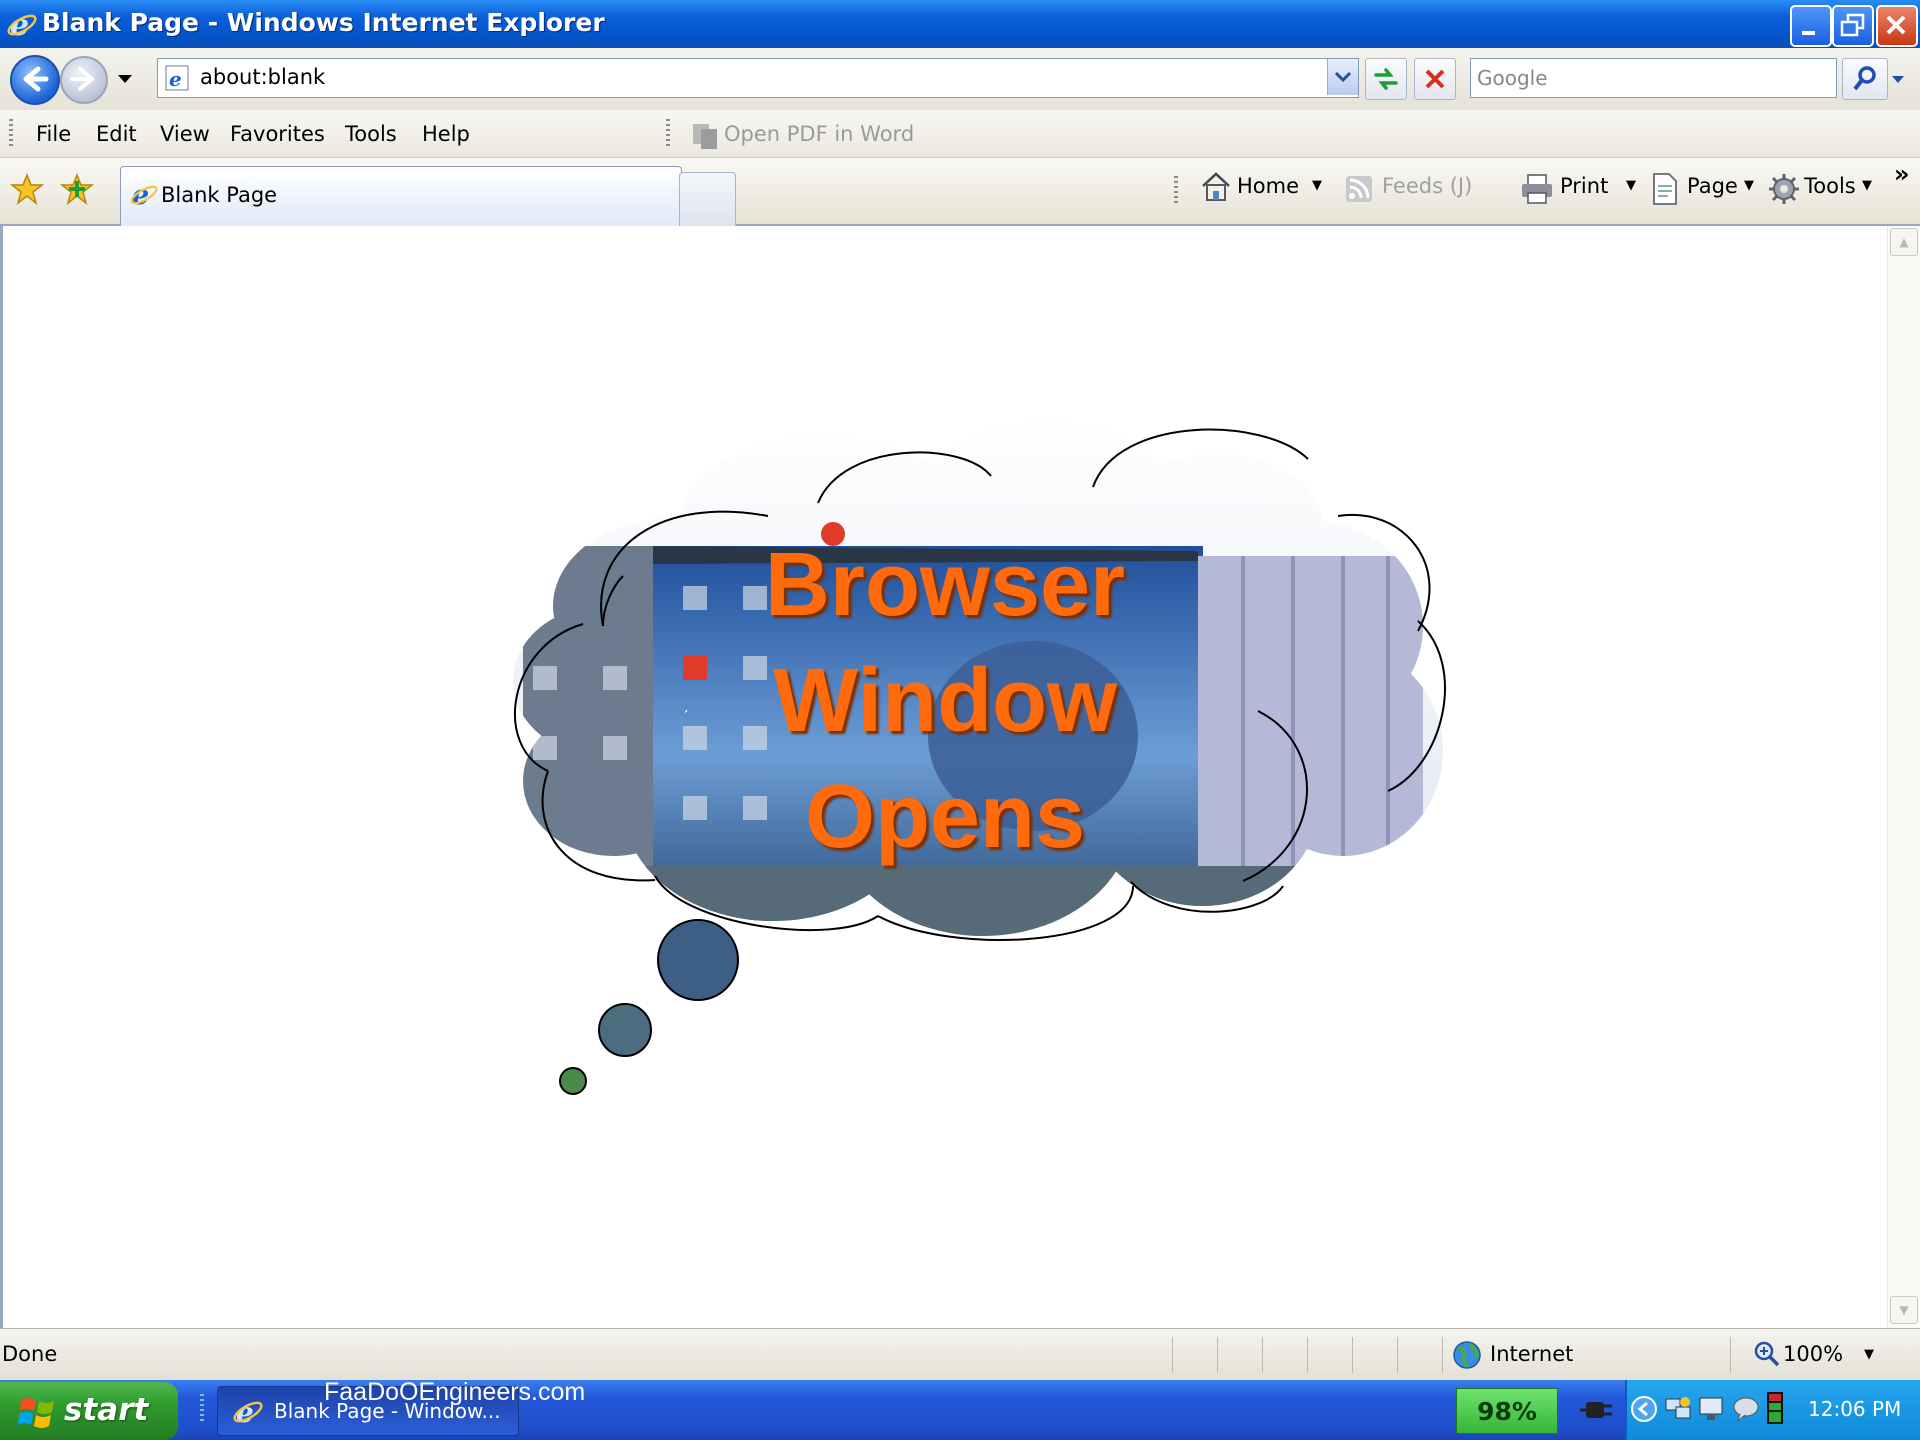 The width and height of the screenshot is (1920, 1440). Describe the element at coordinates (1902, 174) in the screenshot. I see `more-commands-chevron: »` at that location.